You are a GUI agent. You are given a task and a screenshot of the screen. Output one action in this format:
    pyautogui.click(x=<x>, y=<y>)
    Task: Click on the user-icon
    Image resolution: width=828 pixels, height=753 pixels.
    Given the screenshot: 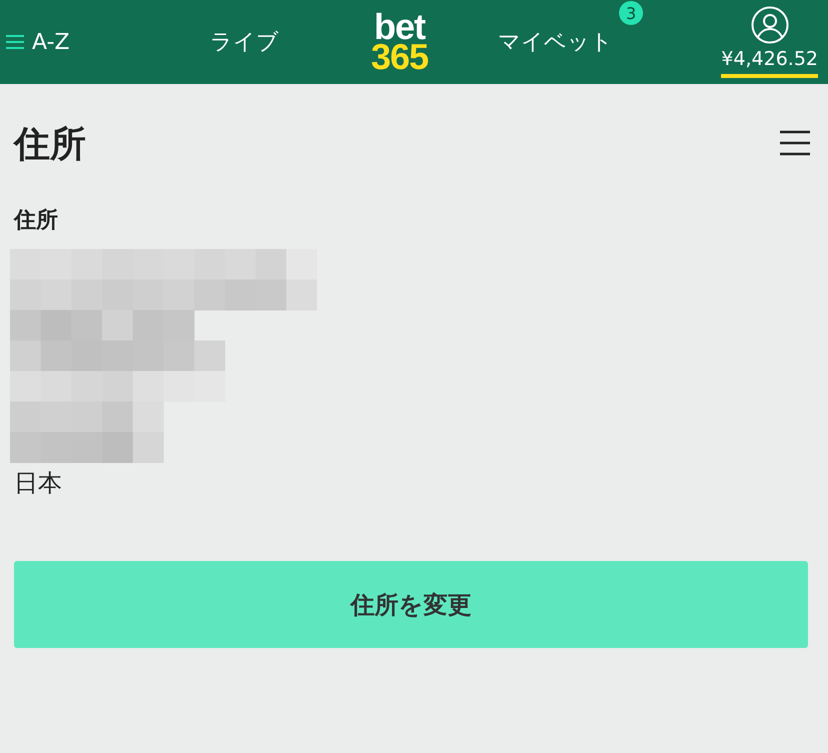 What is the action you would take?
    pyautogui.click(x=769, y=25)
    